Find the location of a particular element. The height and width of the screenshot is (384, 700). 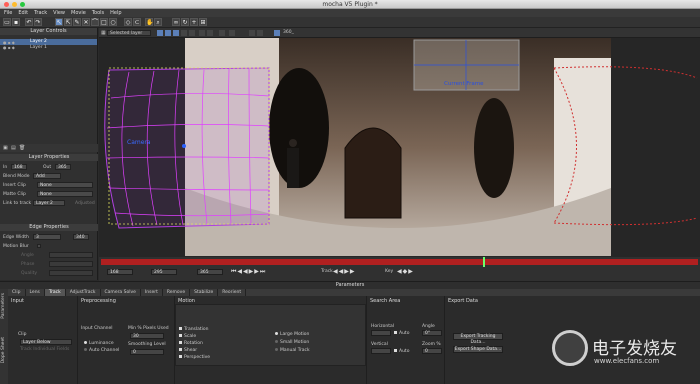

menu-help: Help is located at coordinates (115, 13).